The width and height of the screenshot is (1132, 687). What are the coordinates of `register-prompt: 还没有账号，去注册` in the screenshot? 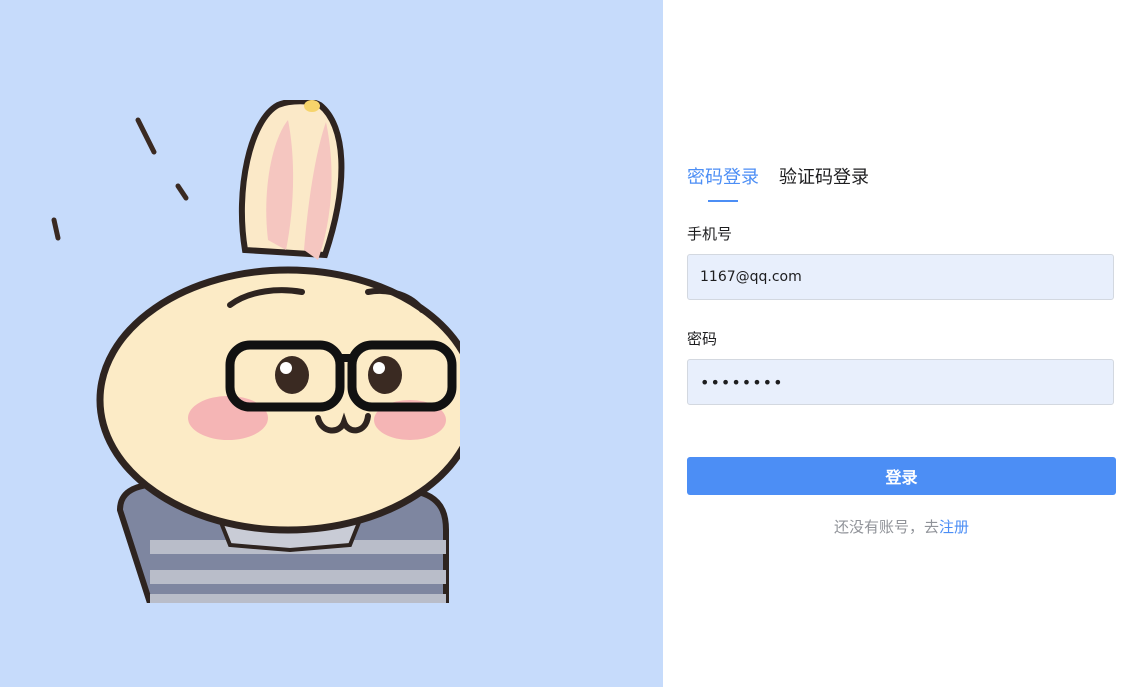 It's located at (901, 526).